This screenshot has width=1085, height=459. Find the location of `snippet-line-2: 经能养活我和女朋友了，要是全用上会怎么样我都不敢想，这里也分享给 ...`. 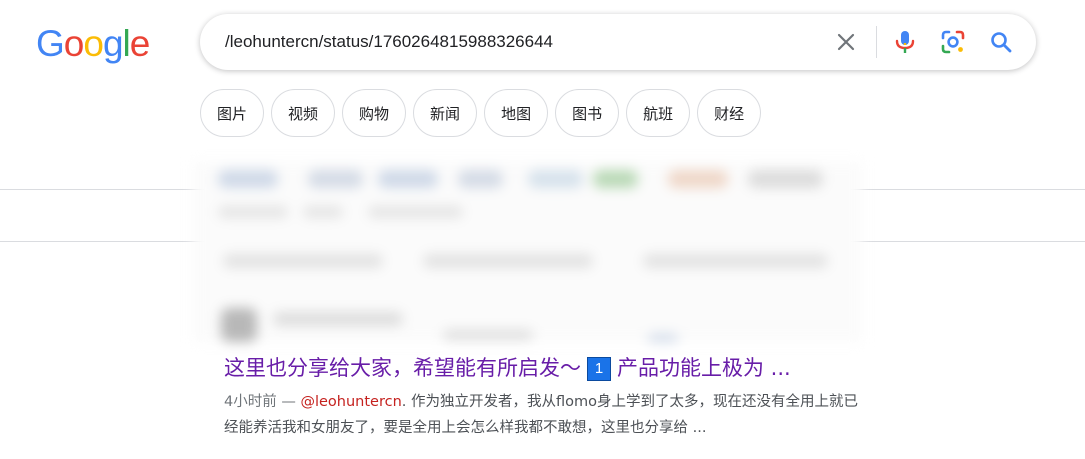

snippet-line-2: 经能养活我和女朋友了，要是全用上会怎么样我都不敢想，这里也分享给 ... is located at coordinates (465, 428).